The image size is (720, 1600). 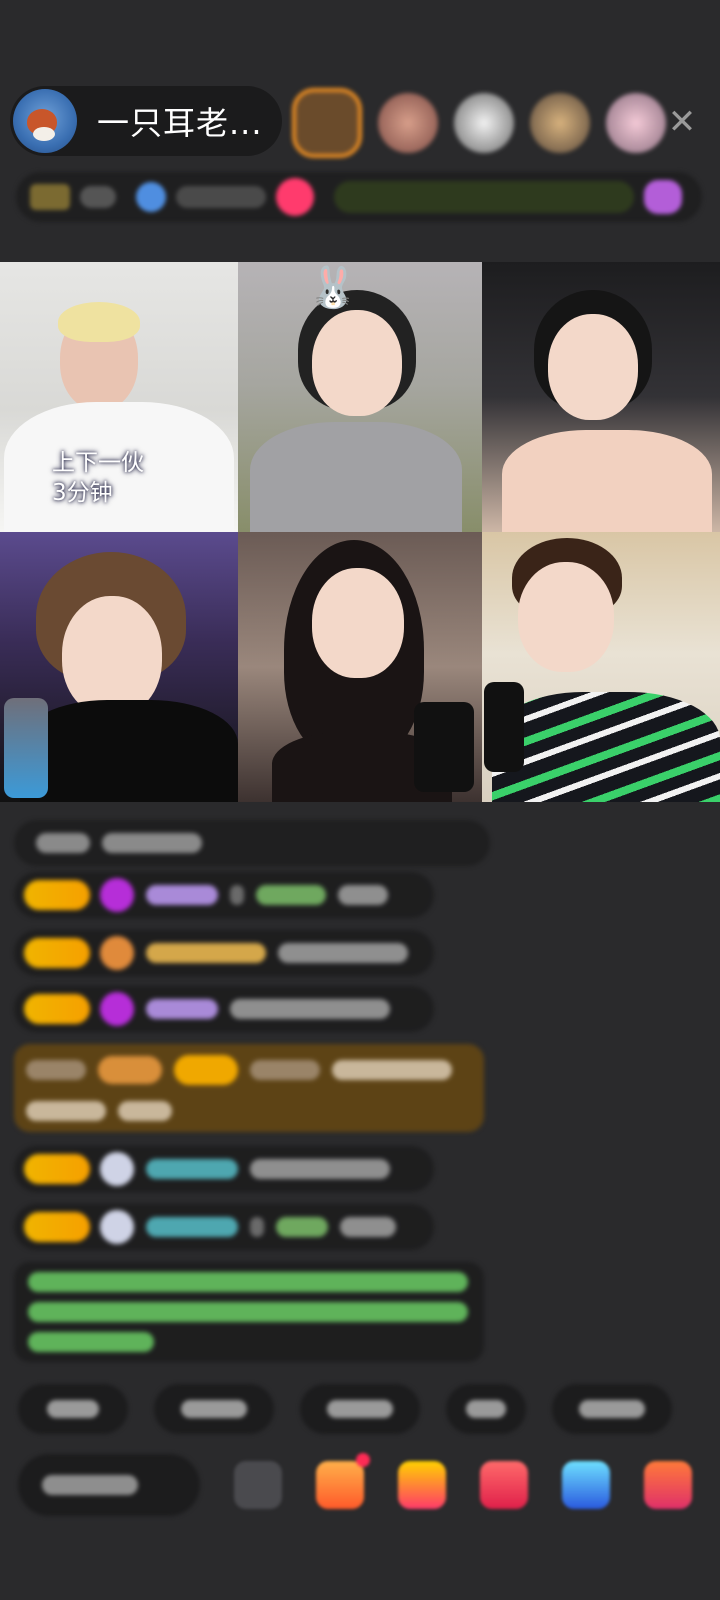 What do you see at coordinates (682, 122) in the screenshot?
I see `close-icon: ✕` at bounding box center [682, 122].